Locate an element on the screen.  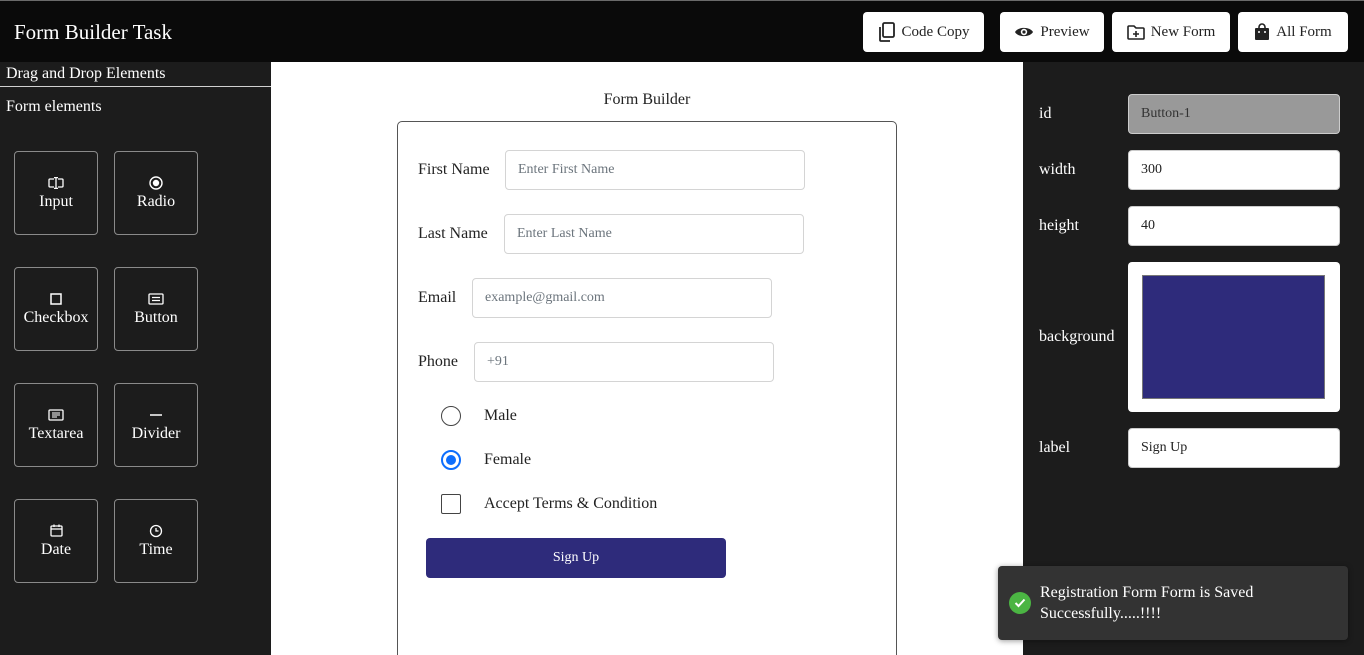
code-copy-button: Code Copy is located at coordinates (923, 32).